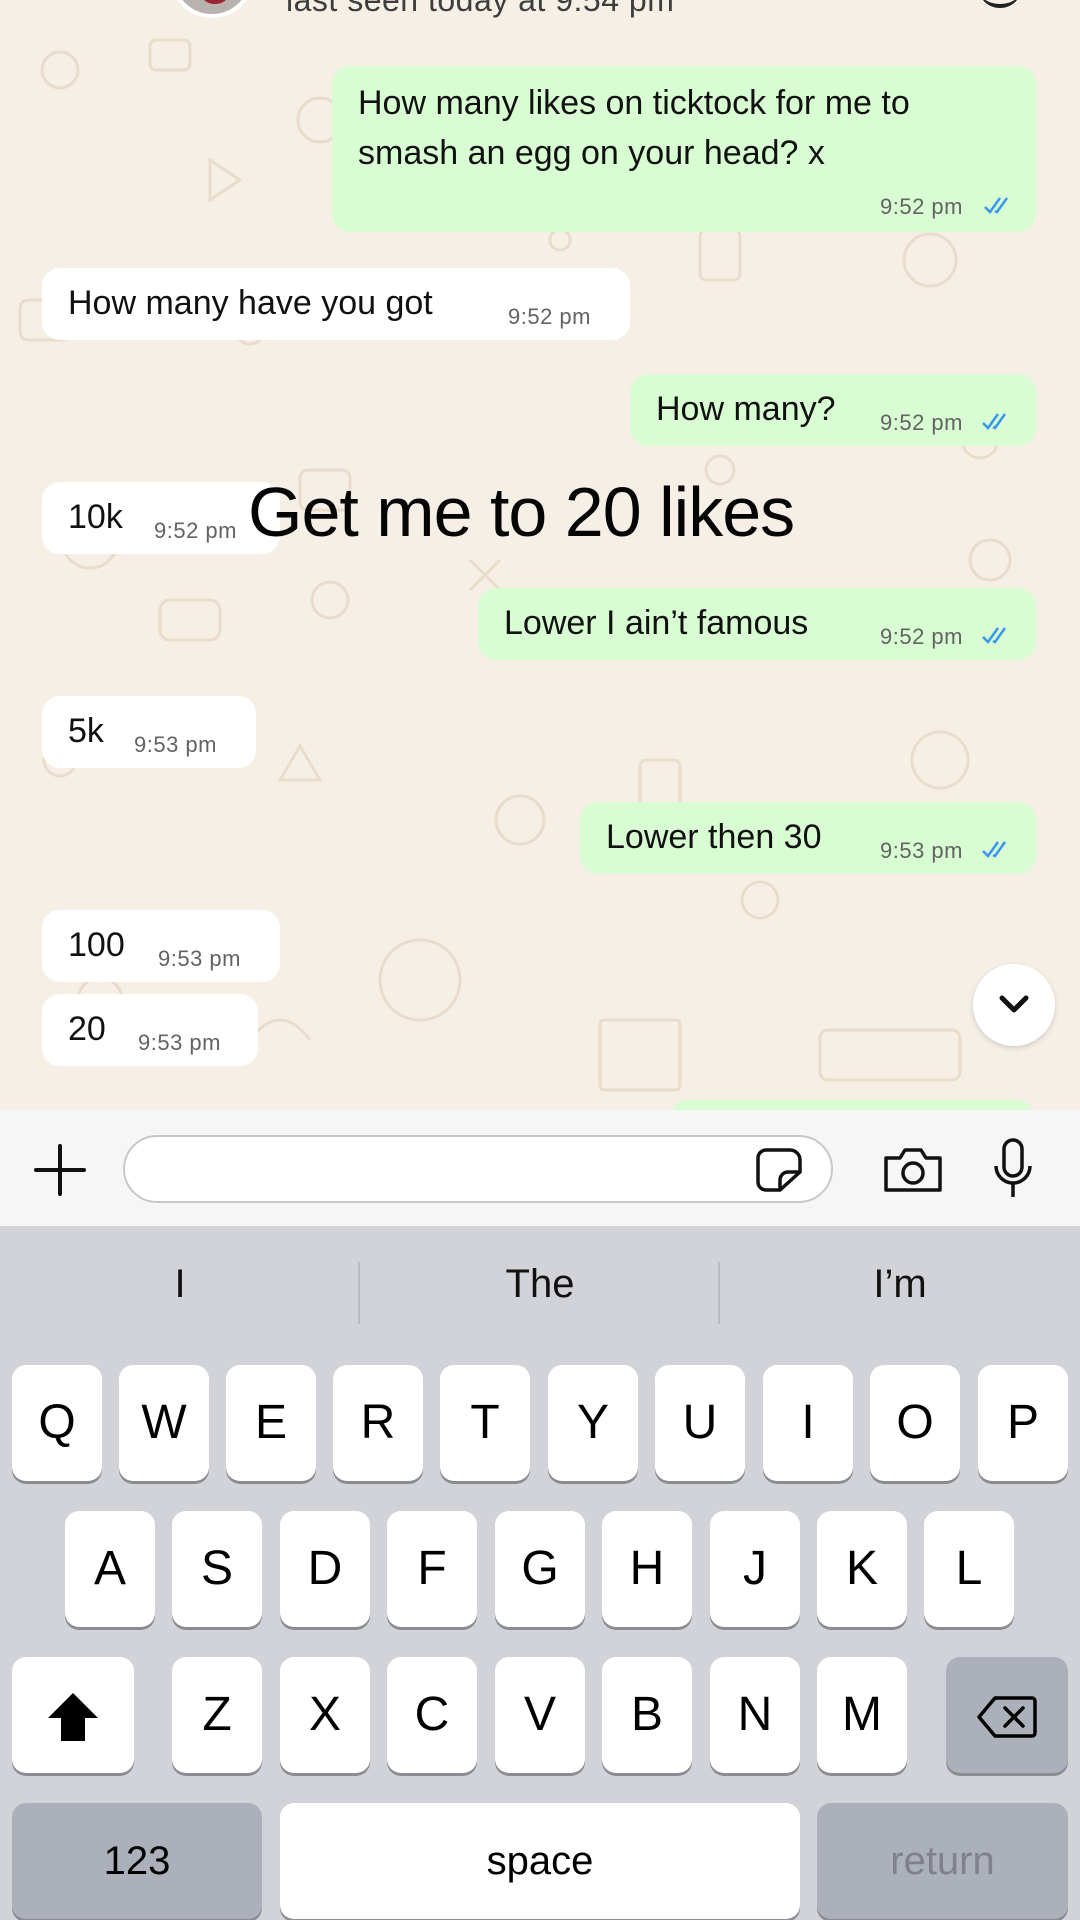 The image size is (1080, 1920). Describe the element at coordinates (521, 512) in the screenshot. I see `overlay-caption: Get me to 20 likes` at that location.